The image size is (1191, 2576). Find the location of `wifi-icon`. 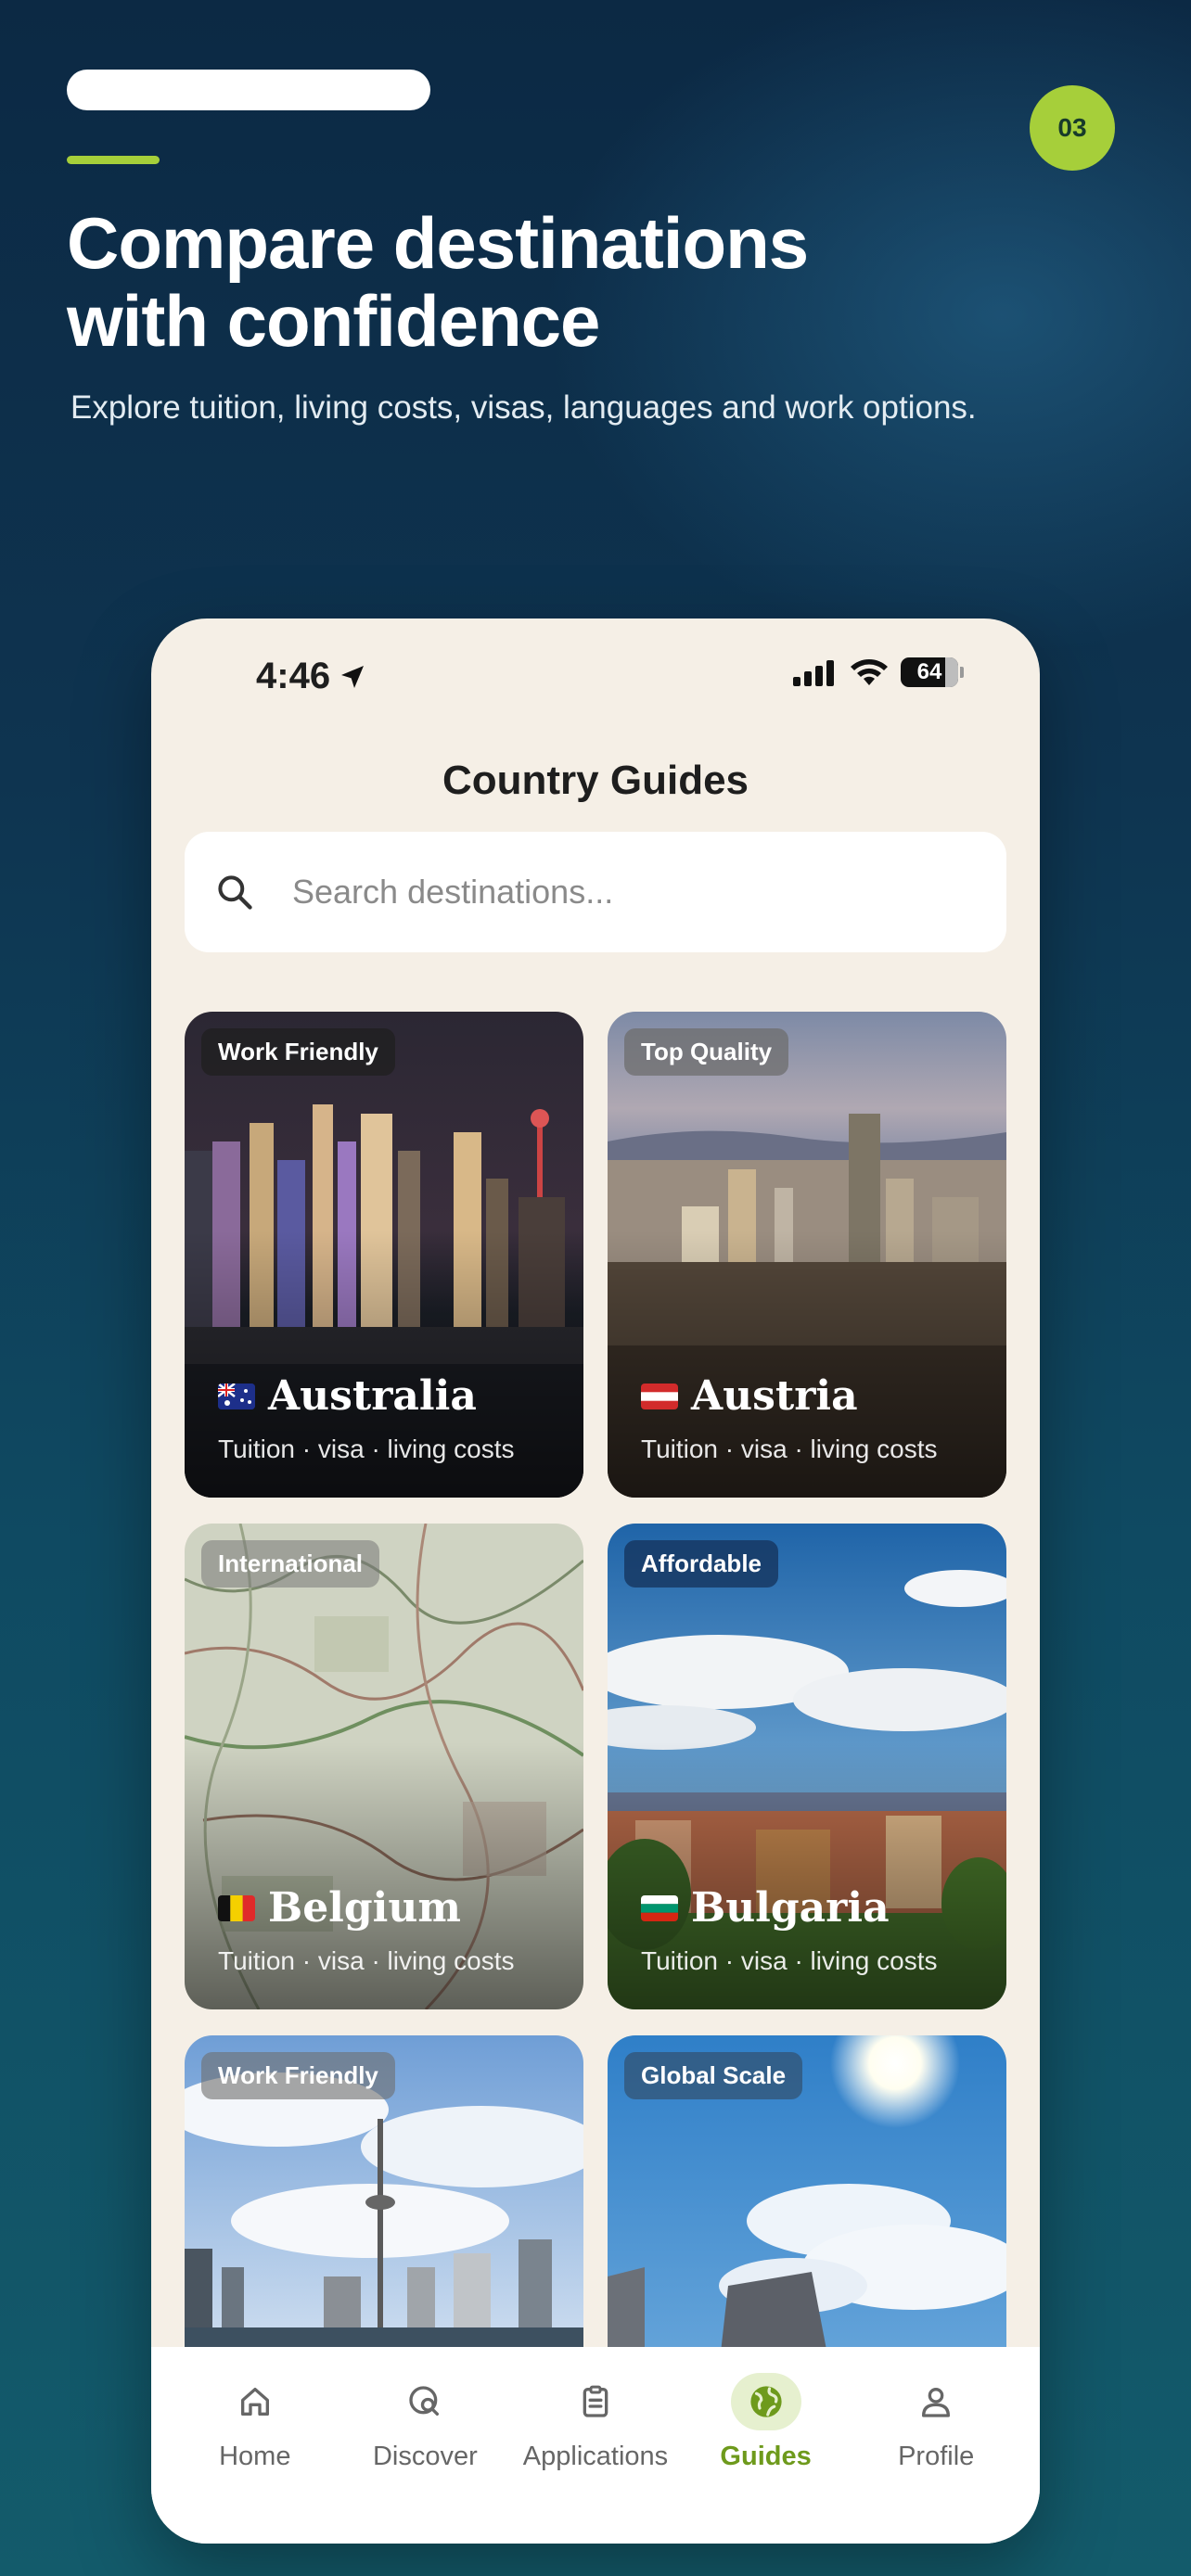

wifi-icon is located at coordinates (869, 672).